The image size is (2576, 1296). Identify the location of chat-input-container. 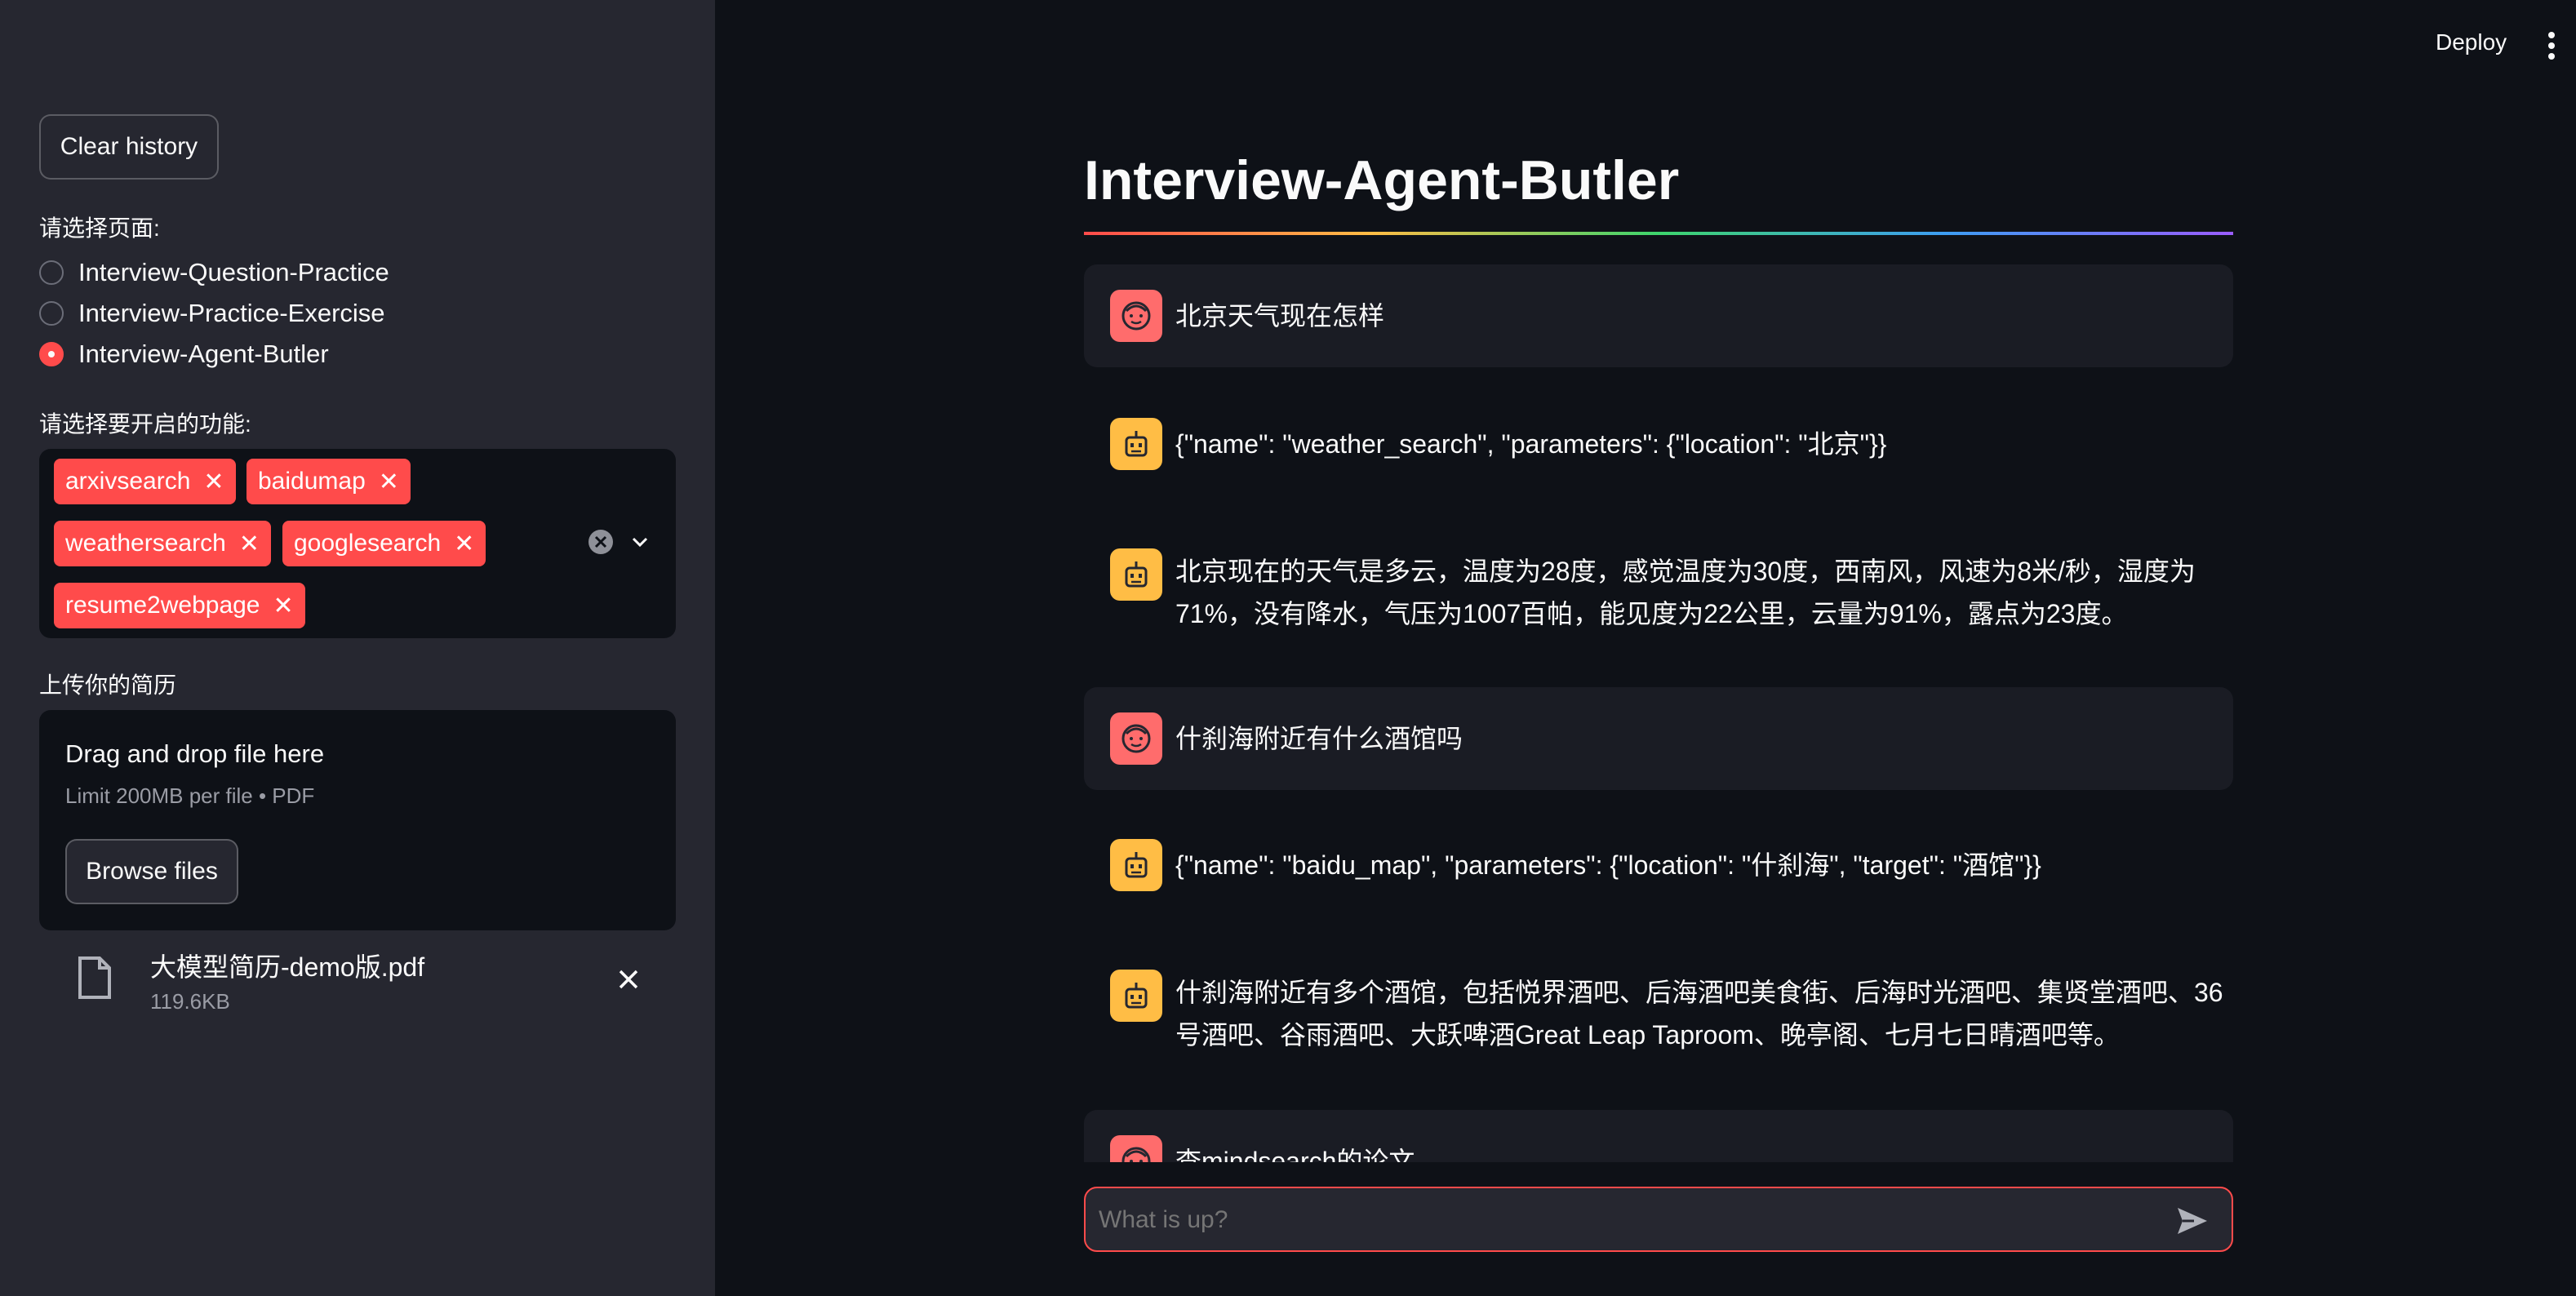
(1658, 1219).